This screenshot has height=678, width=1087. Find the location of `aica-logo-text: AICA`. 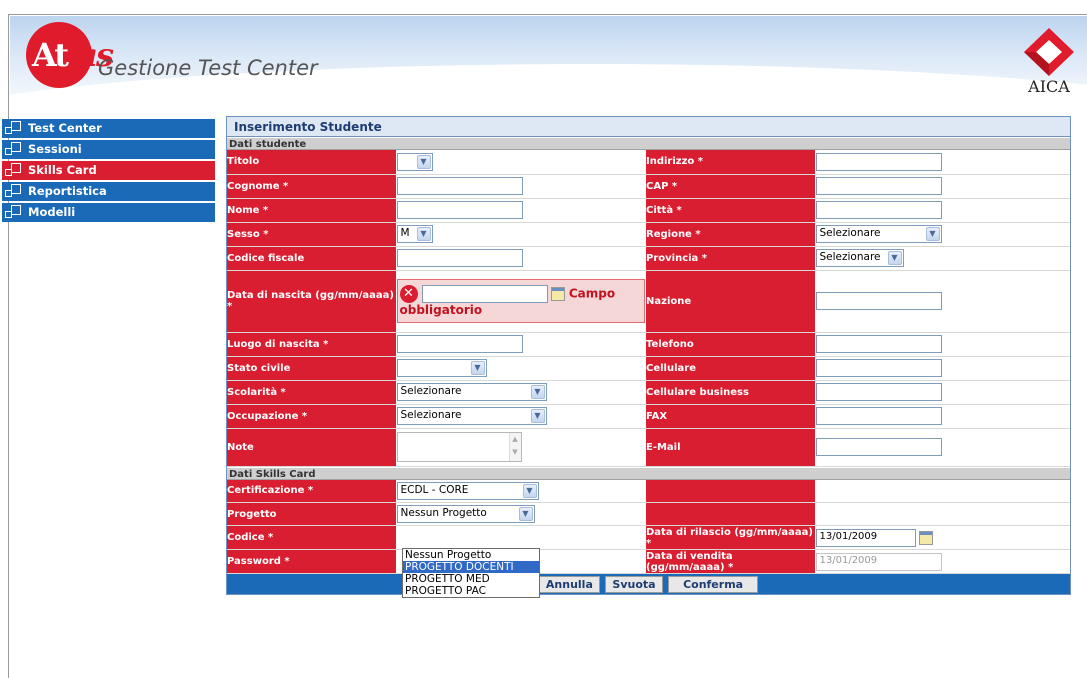

aica-logo-text: AICA is located at coordinates (1049, 86).